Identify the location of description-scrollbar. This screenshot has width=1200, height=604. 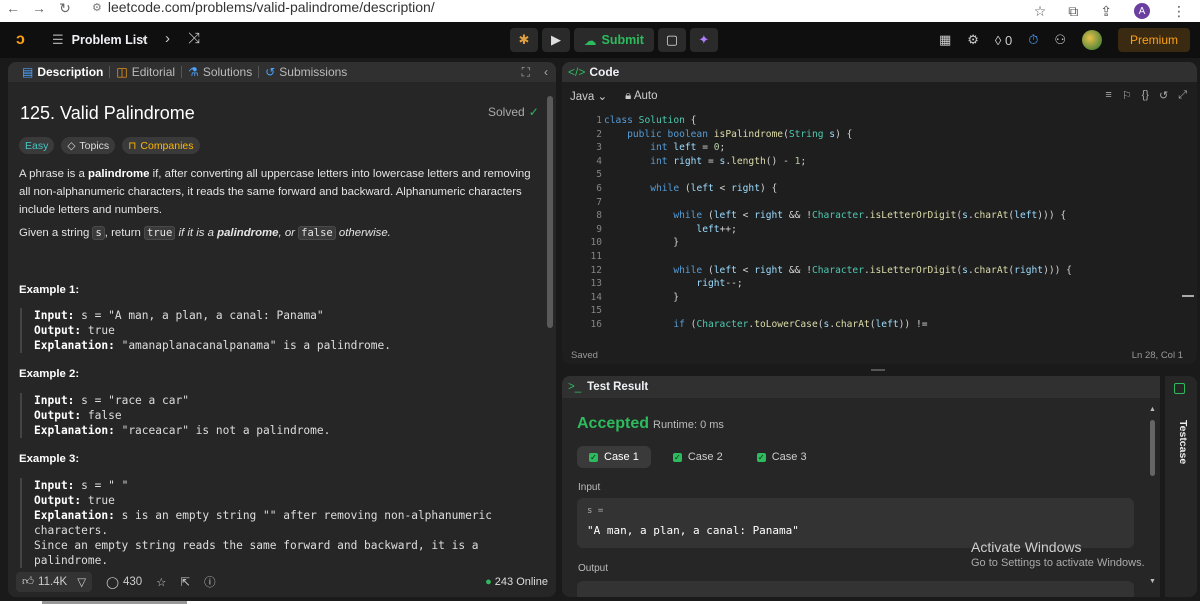
(550, 212).